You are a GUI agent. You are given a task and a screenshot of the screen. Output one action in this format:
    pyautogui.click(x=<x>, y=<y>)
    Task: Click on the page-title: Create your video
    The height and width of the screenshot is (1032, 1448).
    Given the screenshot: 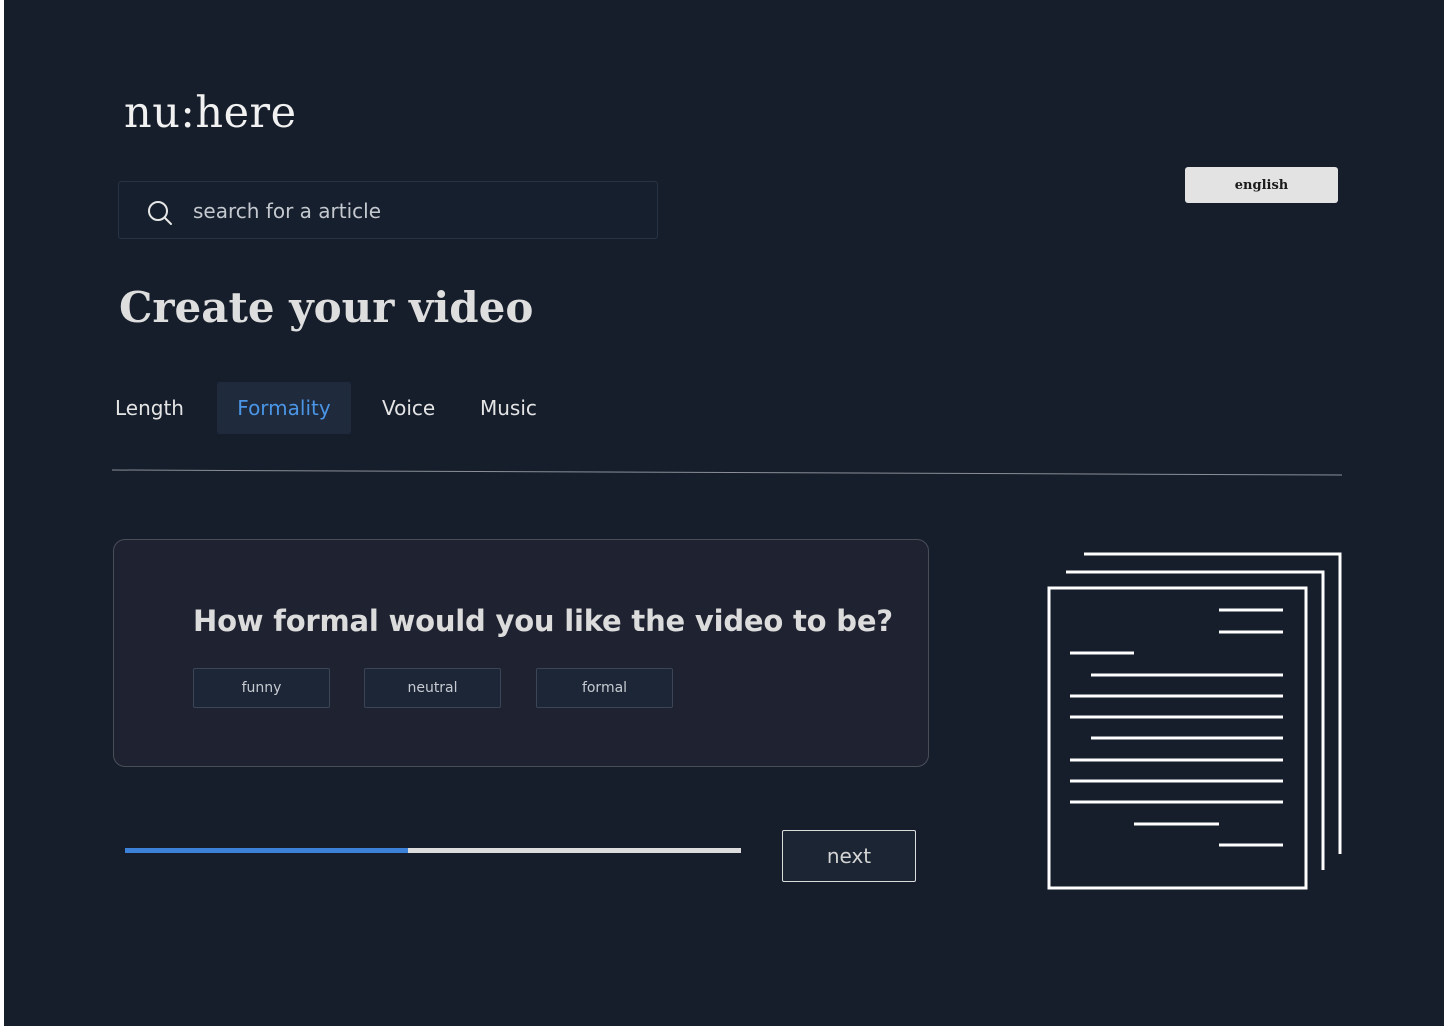 What is the action you would take?
    pyautogui.click(x=326, y=307)
    